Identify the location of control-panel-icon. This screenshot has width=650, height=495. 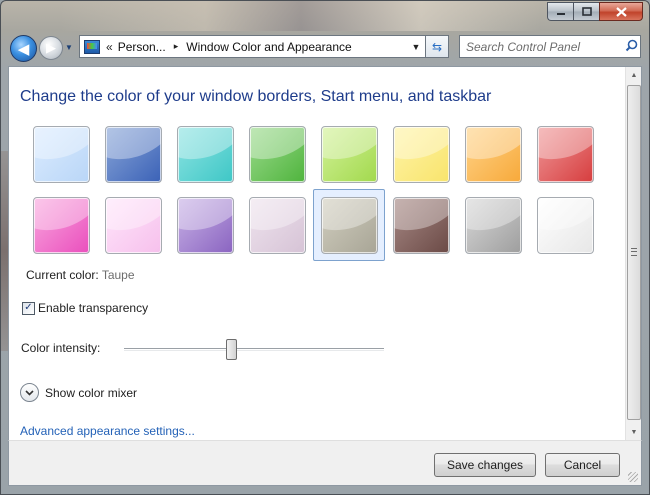
(92, 46).